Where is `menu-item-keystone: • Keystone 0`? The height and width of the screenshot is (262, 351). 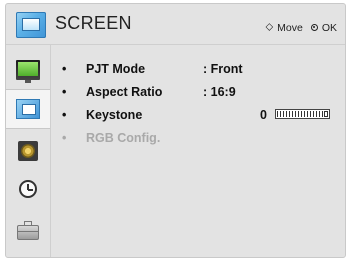
menu-item-keystone: • Keystone 0 is located at coordinates (203, 119).